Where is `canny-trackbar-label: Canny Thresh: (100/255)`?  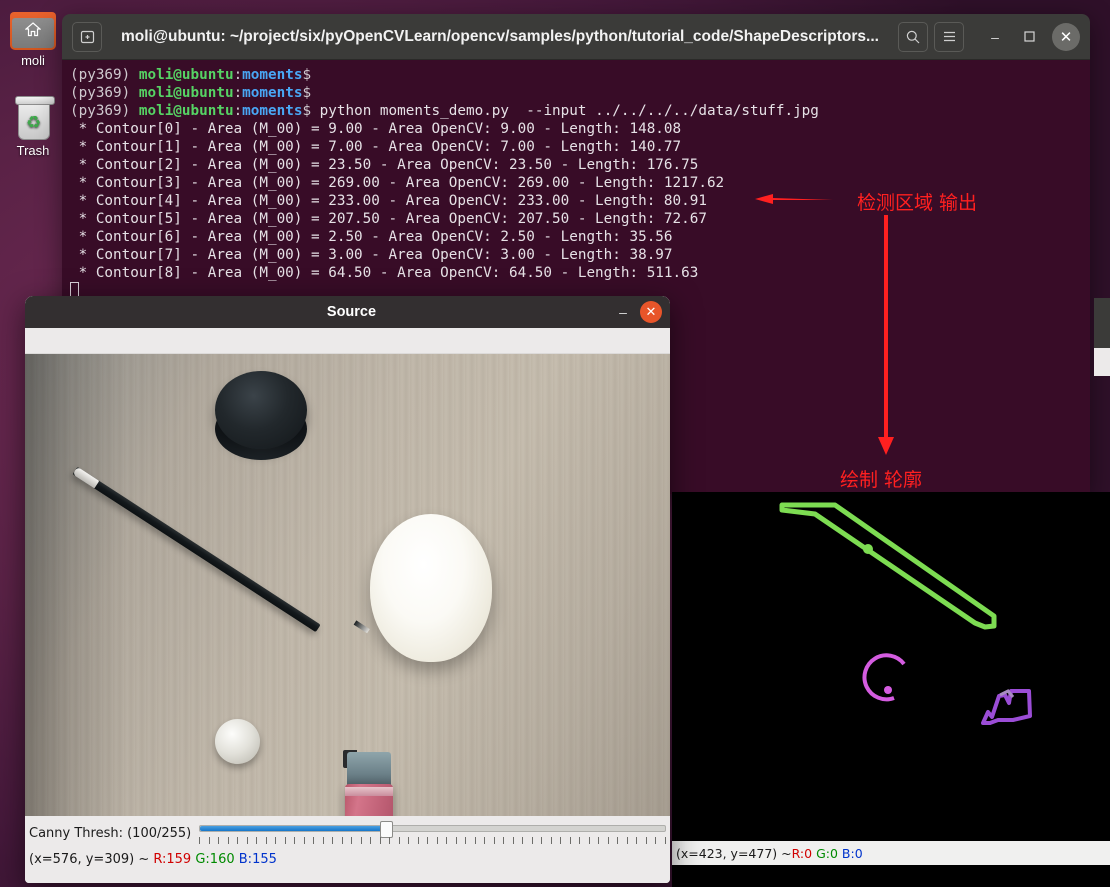 canny-trackbar-label: Canny Thresh: (100/255) is located at coordinates (110, 833).